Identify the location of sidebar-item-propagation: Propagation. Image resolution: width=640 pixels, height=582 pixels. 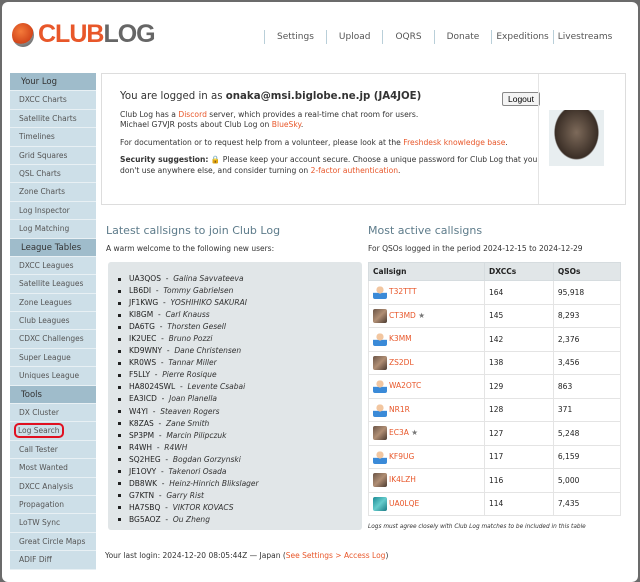
(53, 505).